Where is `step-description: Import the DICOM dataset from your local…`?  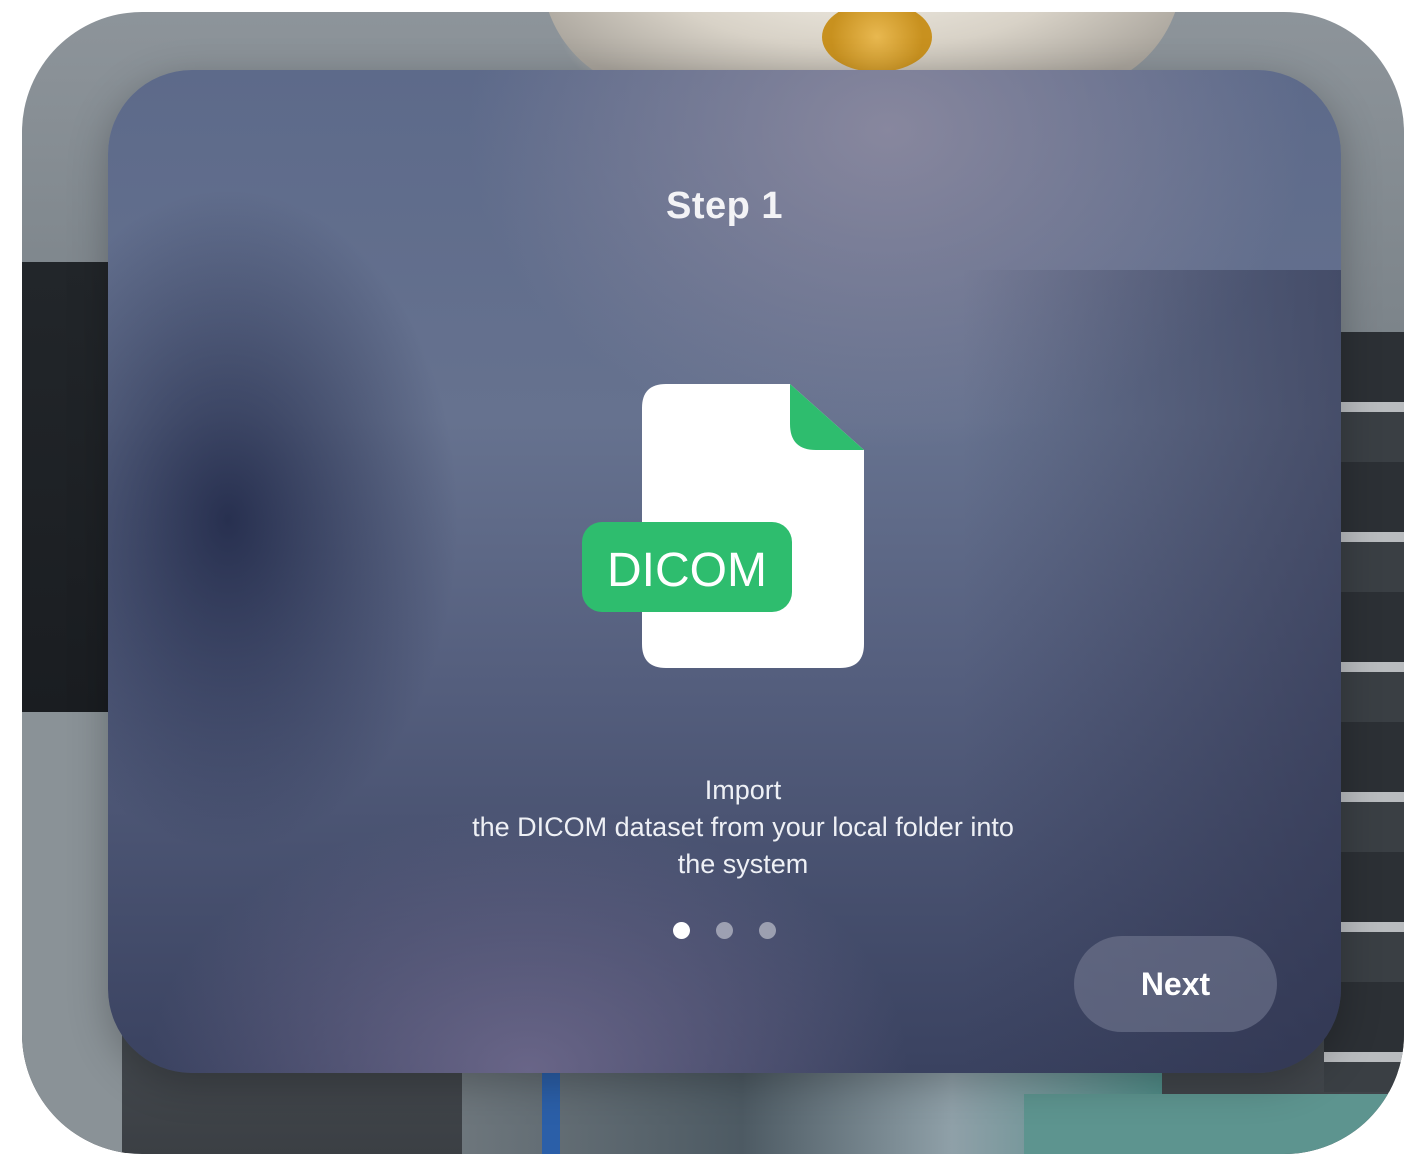 step-description: Import the DICOM dataset from your local… is located at coordinates (743, 827).